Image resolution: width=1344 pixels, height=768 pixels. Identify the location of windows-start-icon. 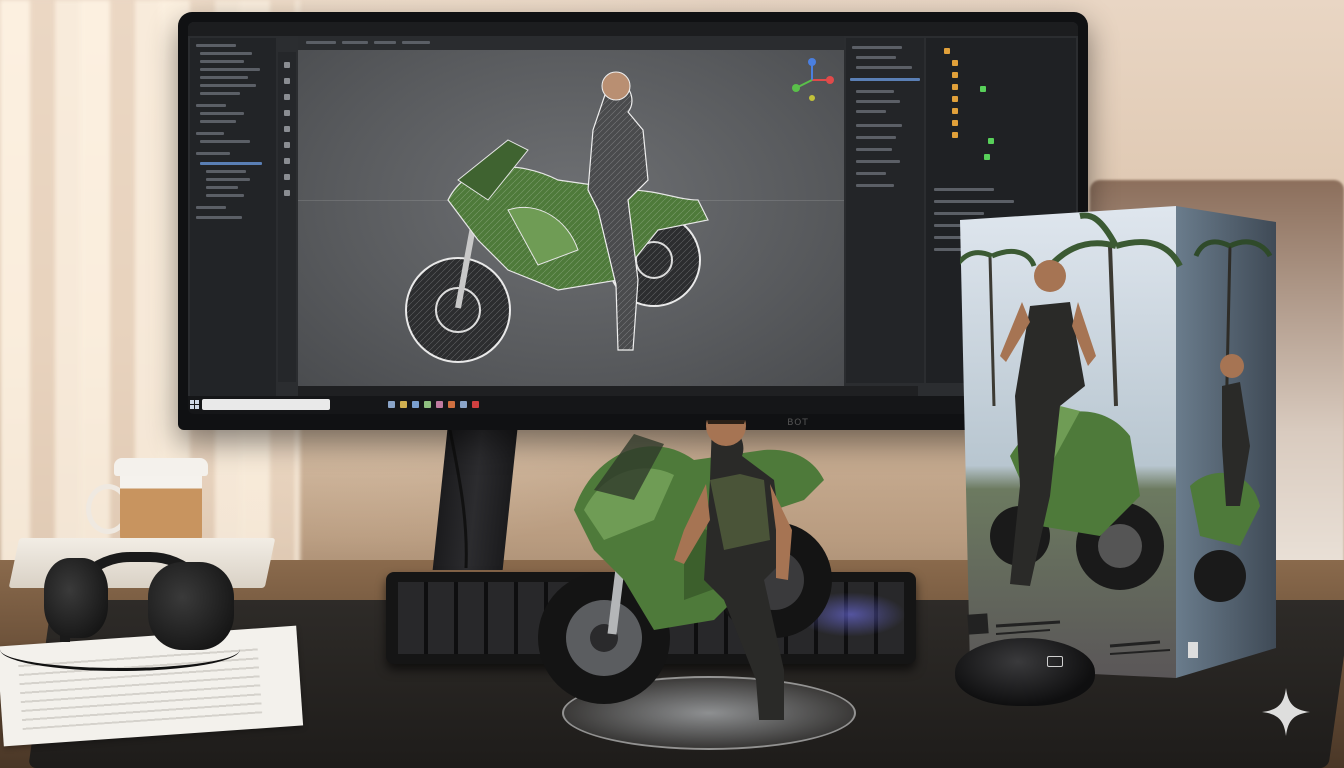
(195, 405).